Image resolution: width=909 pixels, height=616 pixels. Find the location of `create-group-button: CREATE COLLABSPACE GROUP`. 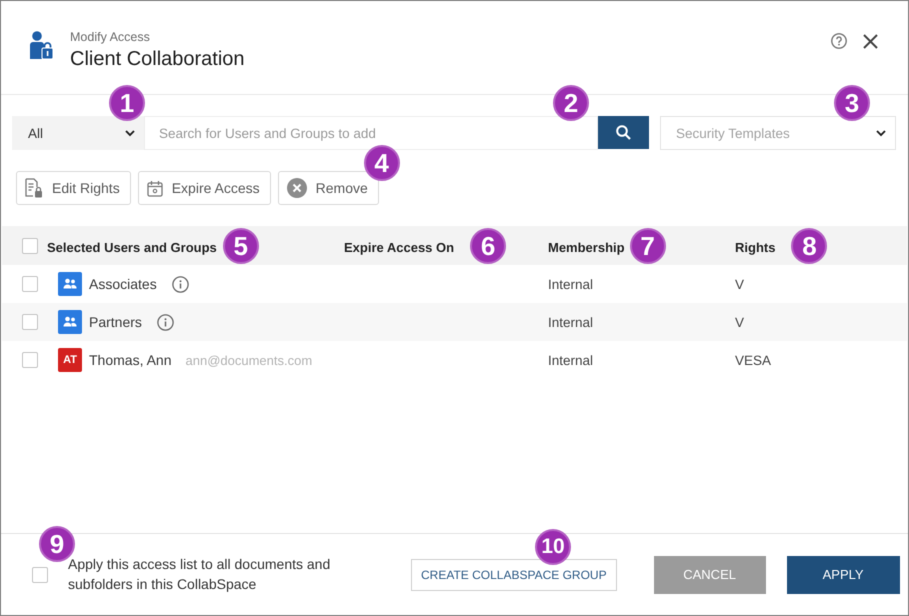

create-group-button: CREATE COLLABSPACE GROUP is located at coordinates (514, 574).